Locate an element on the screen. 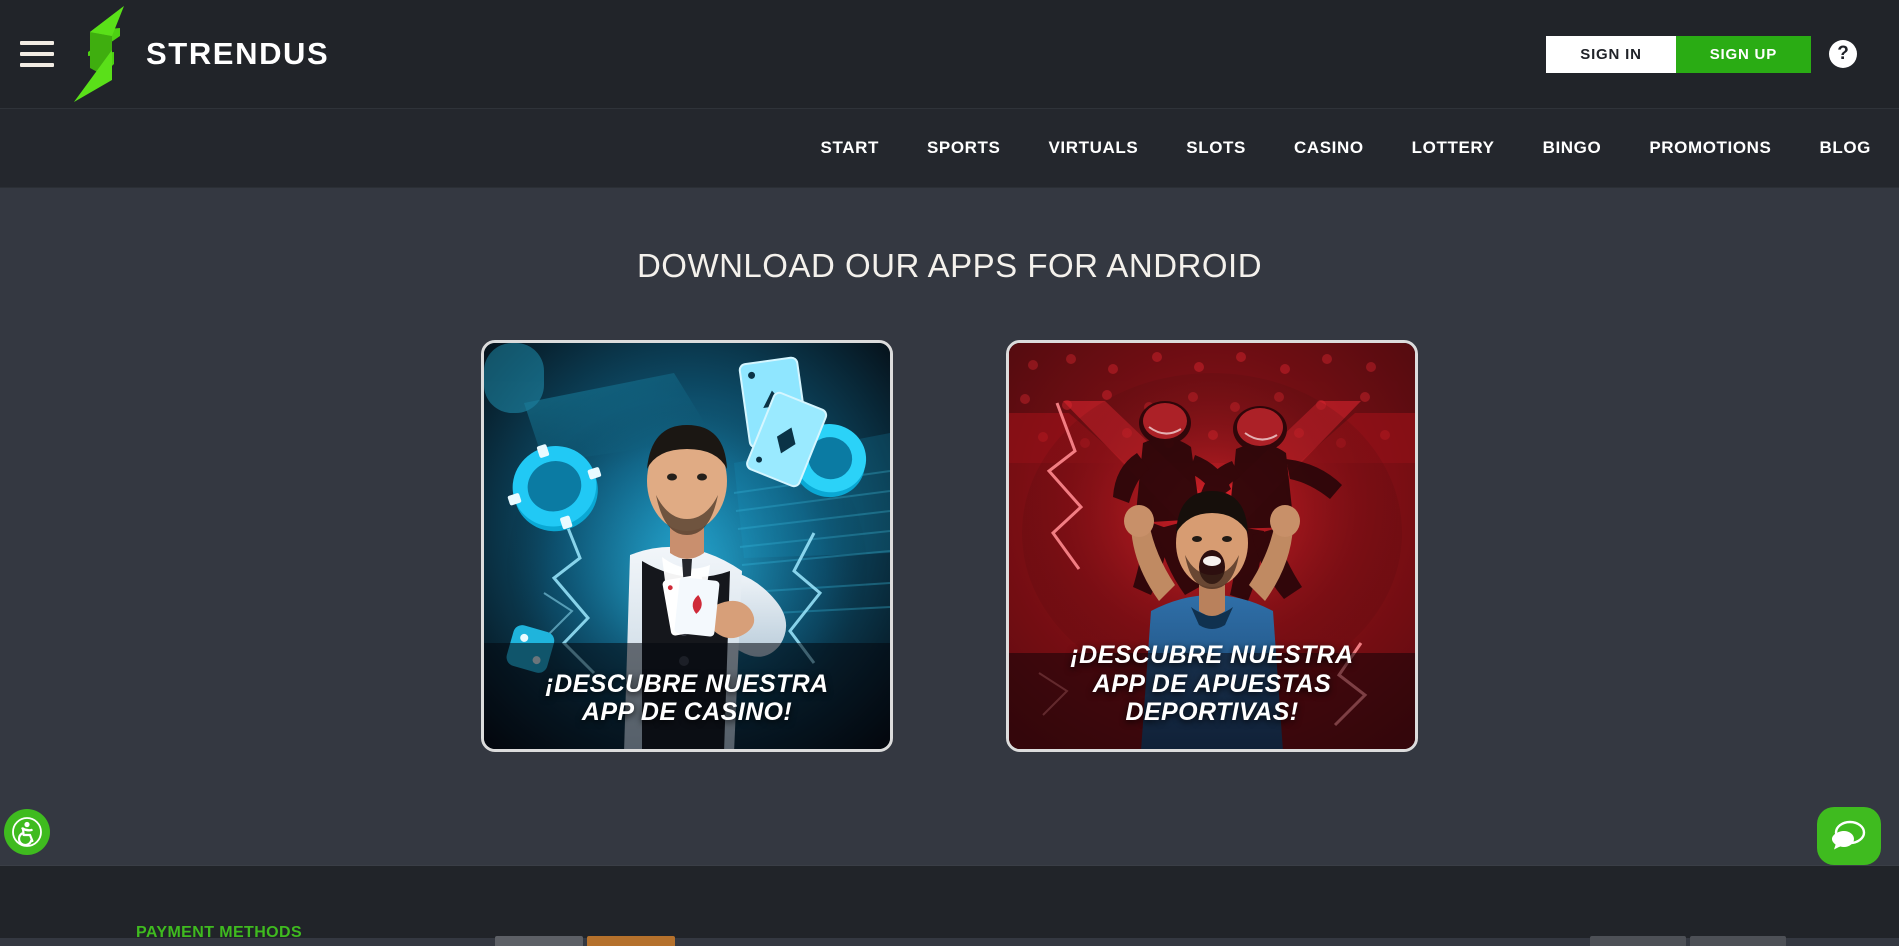 The height and width of the screenshot is (946, 1899). chat-widget-button is located at coordinates (1849, 836).